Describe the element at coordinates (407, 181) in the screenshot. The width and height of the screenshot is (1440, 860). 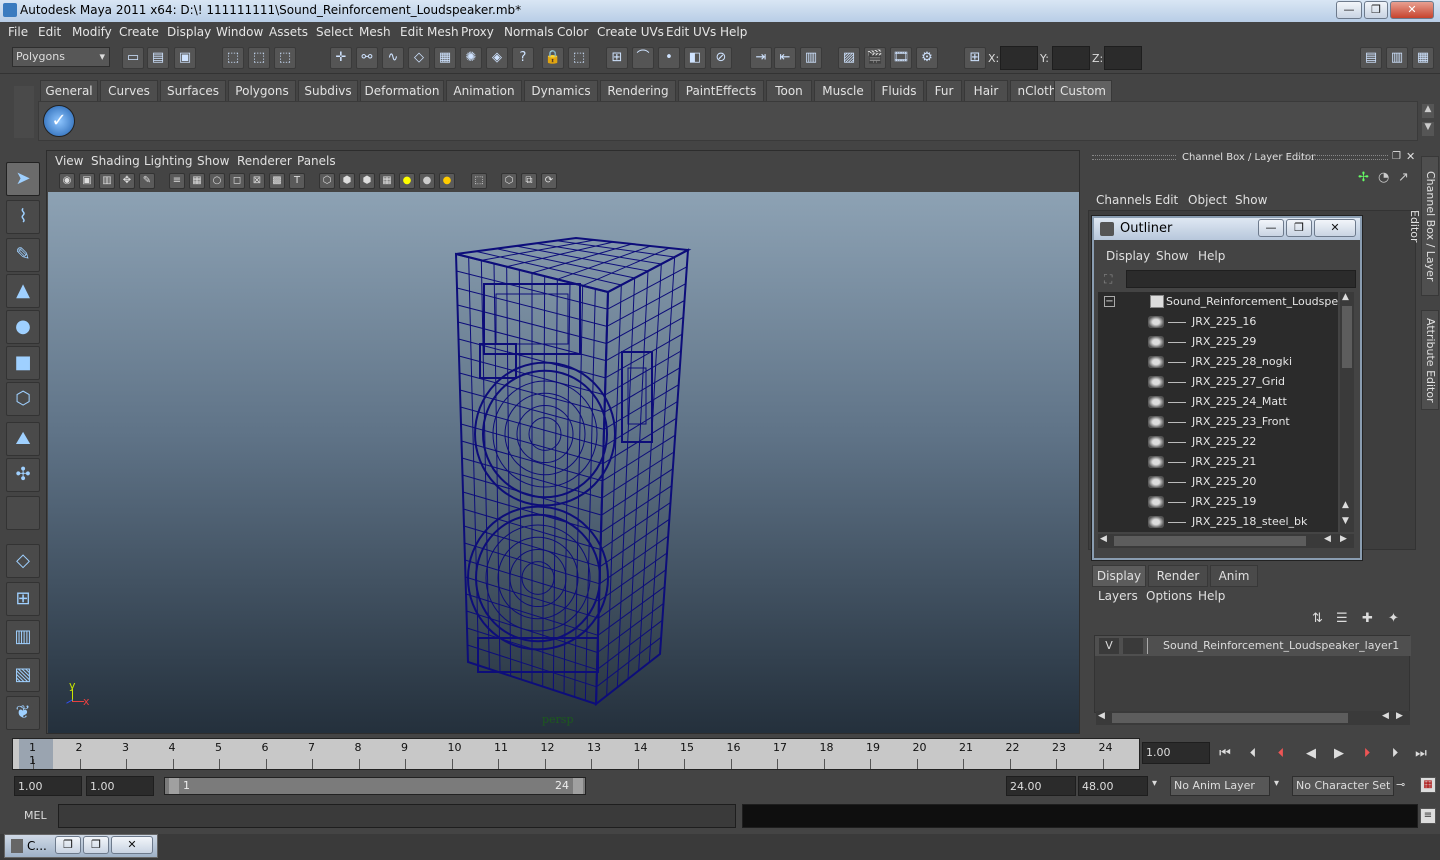
I see `default-lighting-icon: ●` at that location.